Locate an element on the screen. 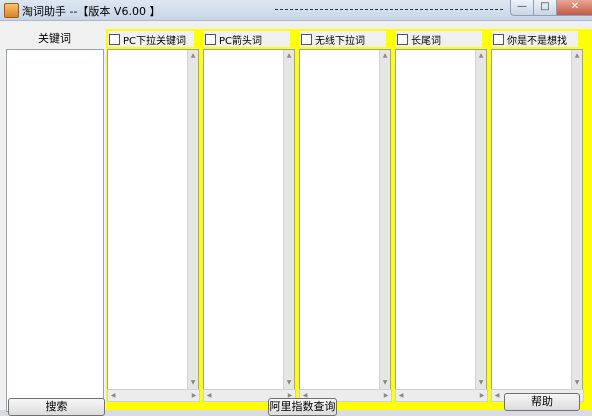 Image resolution: width=592 pixels, height=416 pixels. app-icon is located at coordinates (11, 10).